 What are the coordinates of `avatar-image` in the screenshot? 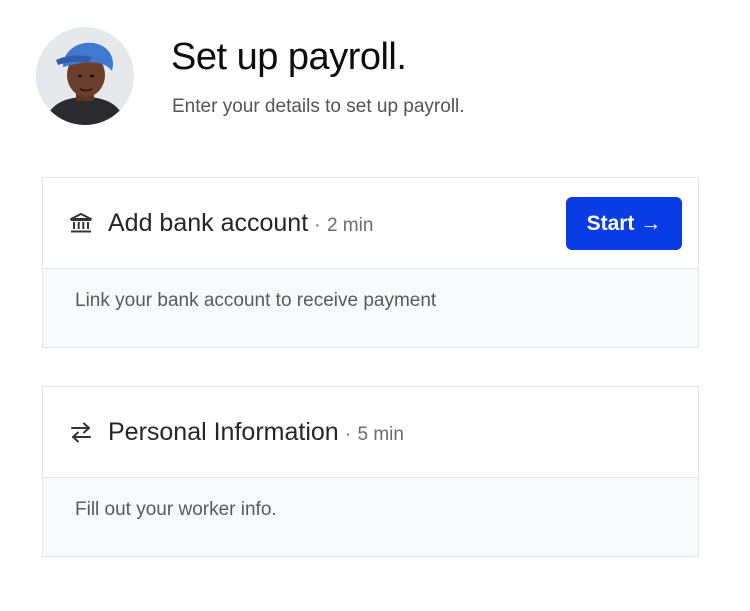 It's located at (85, 76).